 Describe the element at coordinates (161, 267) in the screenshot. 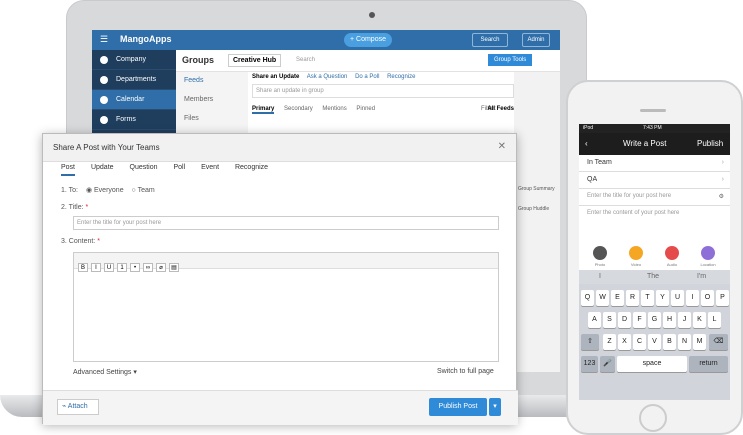

I see `unlink-icon: ⌀` at that location.